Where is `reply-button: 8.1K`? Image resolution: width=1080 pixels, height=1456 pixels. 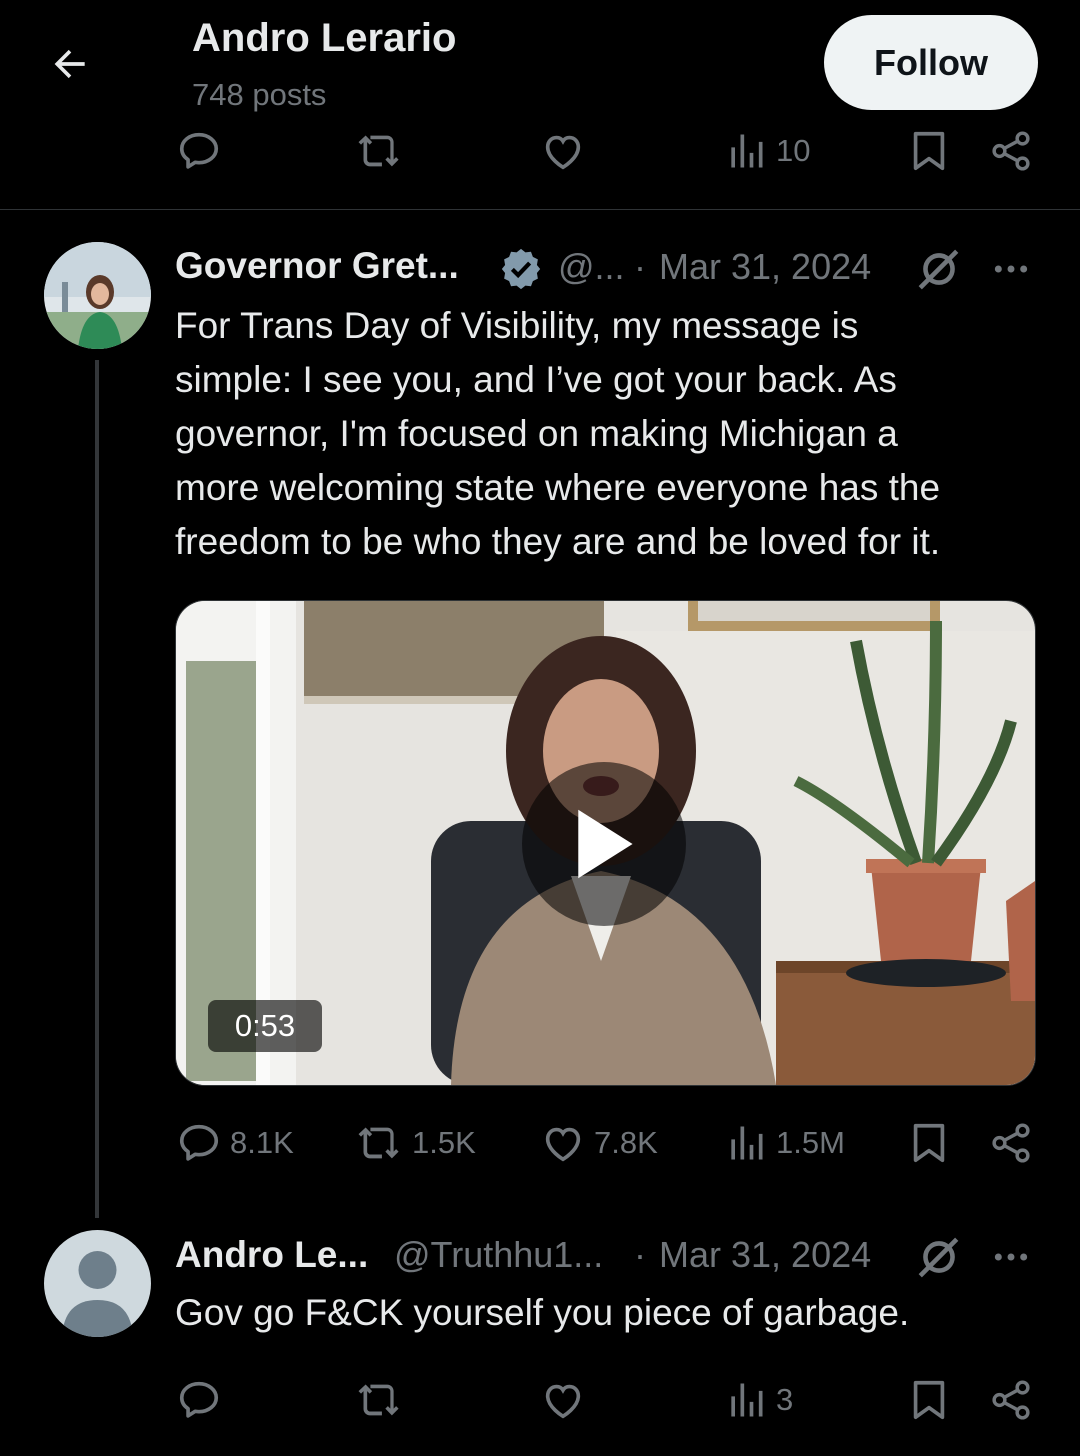 reply-button: 8.1K is located at coordinates (235, 1143).